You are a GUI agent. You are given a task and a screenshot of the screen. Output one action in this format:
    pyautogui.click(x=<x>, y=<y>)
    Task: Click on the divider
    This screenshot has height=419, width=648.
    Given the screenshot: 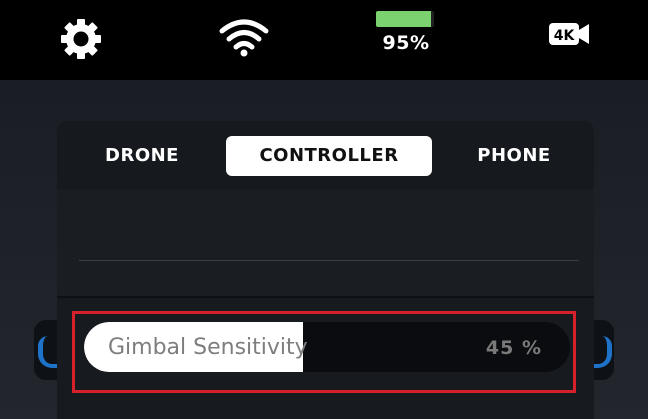 What is the action you would take?
    pyautogui.click(x=329, y=260)
    